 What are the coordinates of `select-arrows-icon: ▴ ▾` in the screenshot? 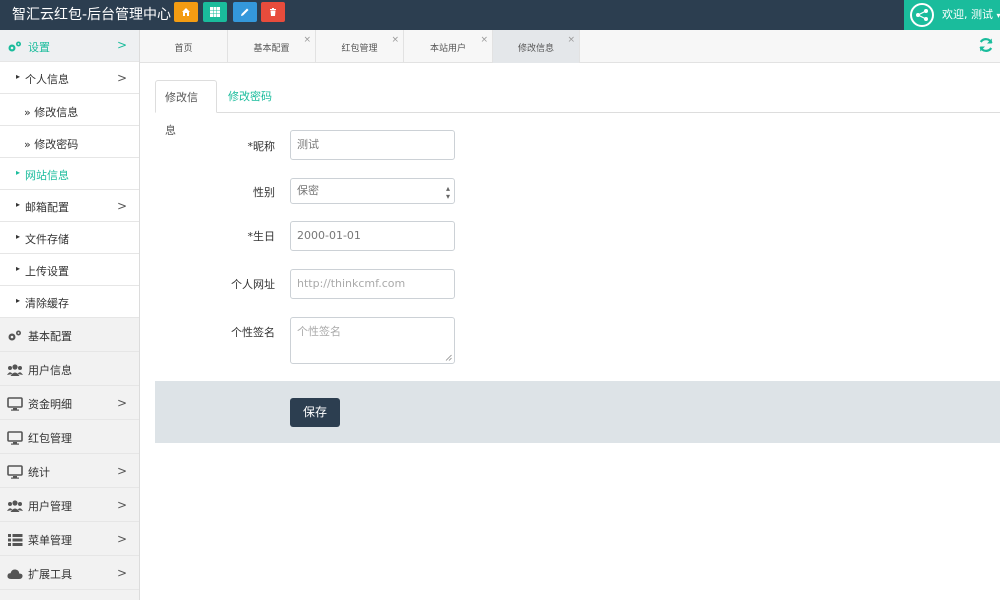 It's located at (447, 192).